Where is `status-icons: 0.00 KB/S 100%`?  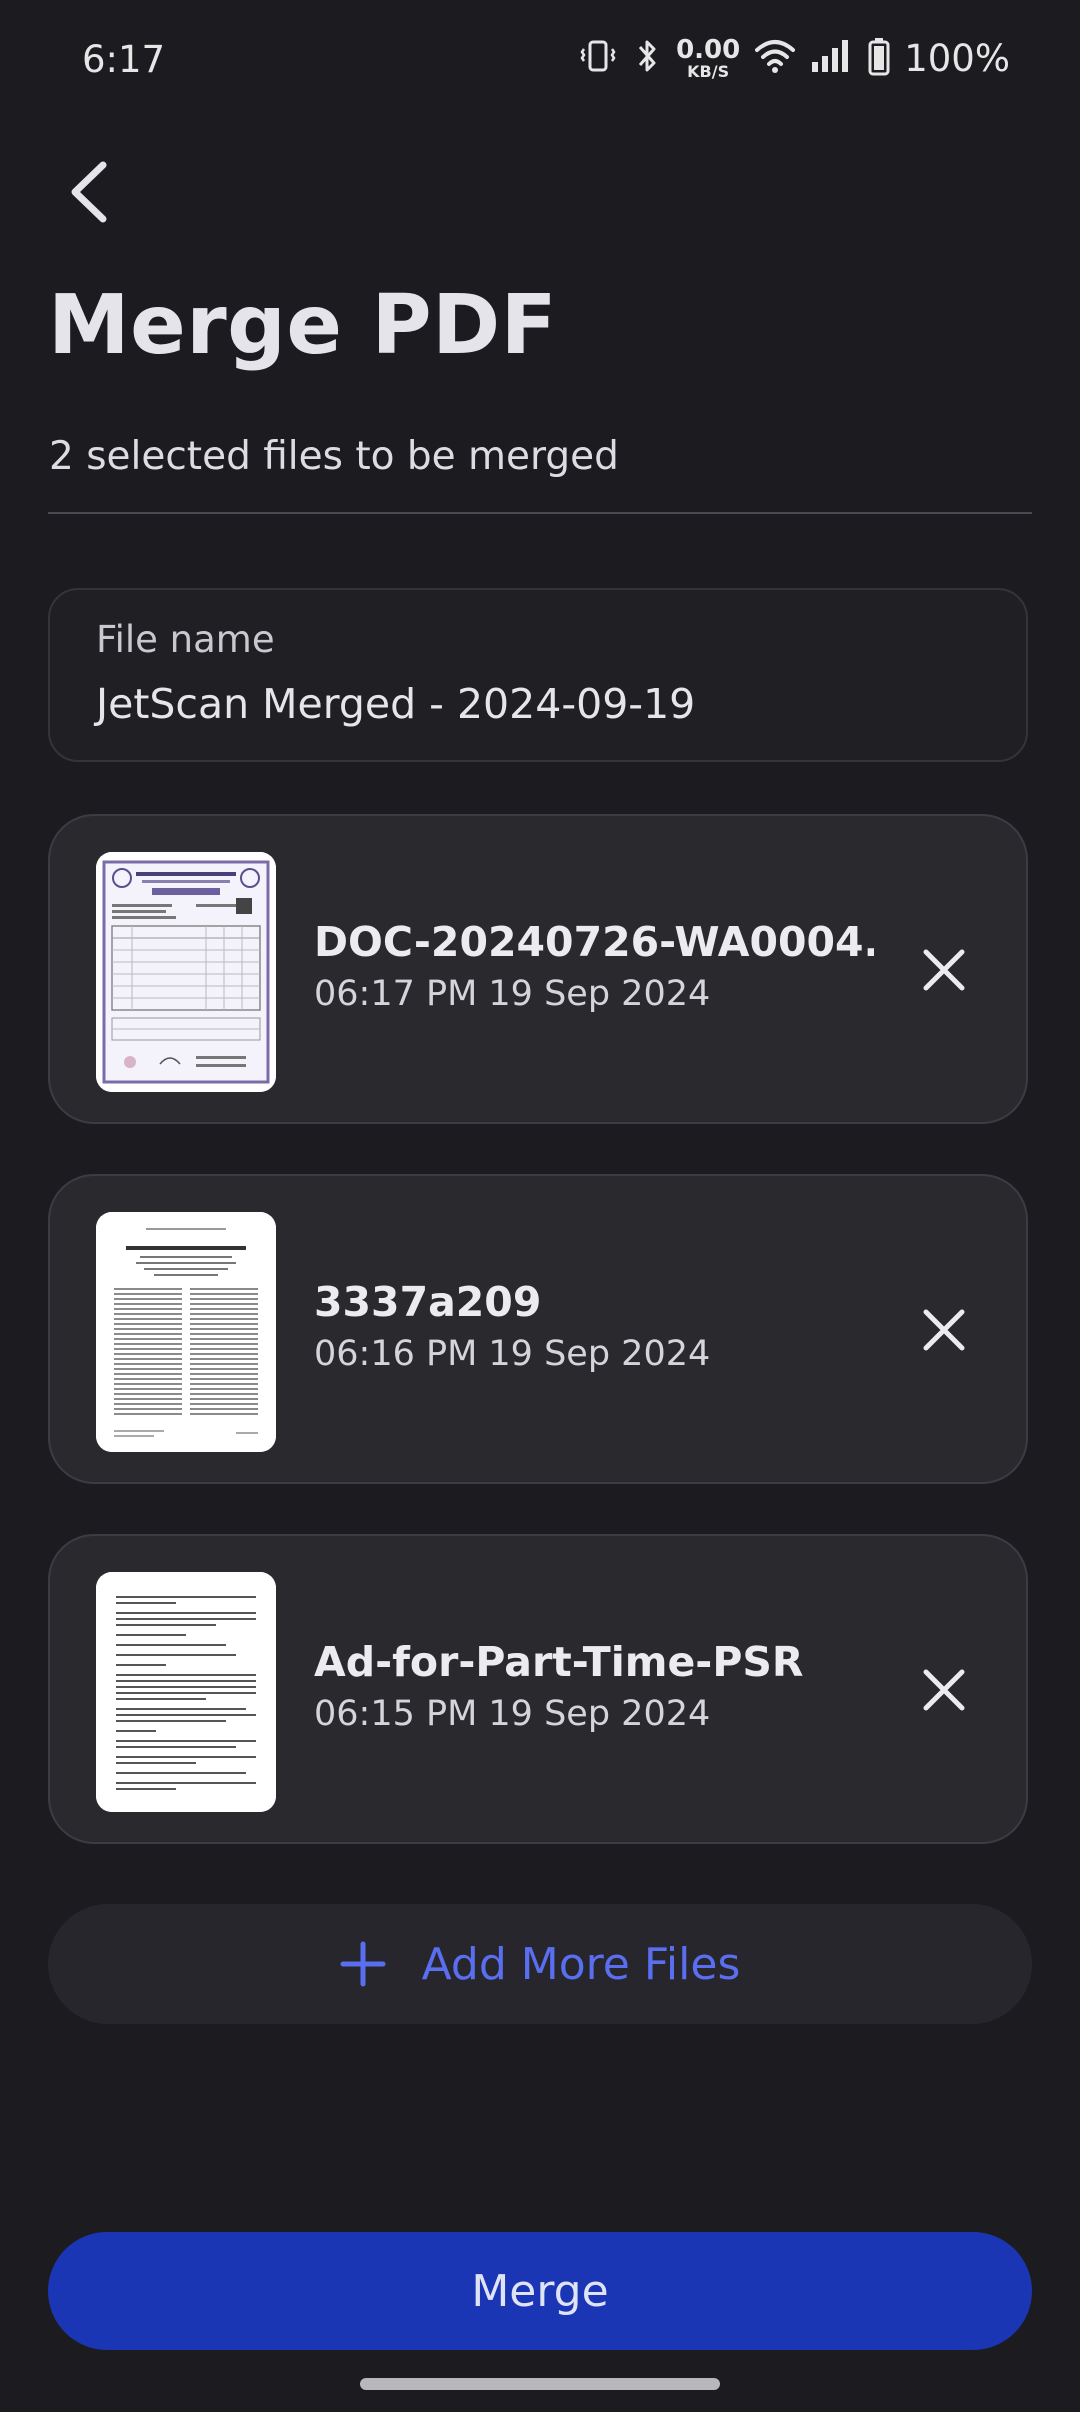
status-icons: 0.00 KB/S 100% is located at coordinates (794, 58).